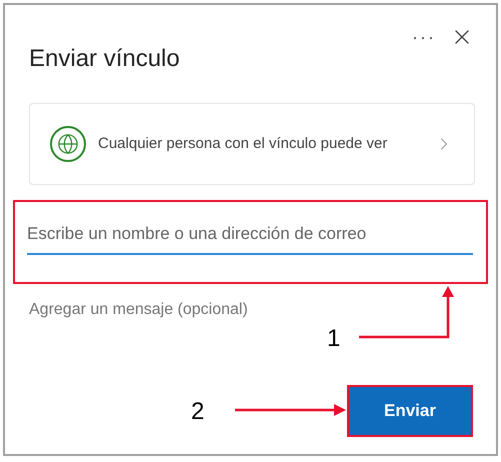 This screenshot has height=462, width=501. Describe the element at coordinates (250, 235) in the screenshot. I see `recipient-field: Escribe un nombre o una dirección de correo` at that location.